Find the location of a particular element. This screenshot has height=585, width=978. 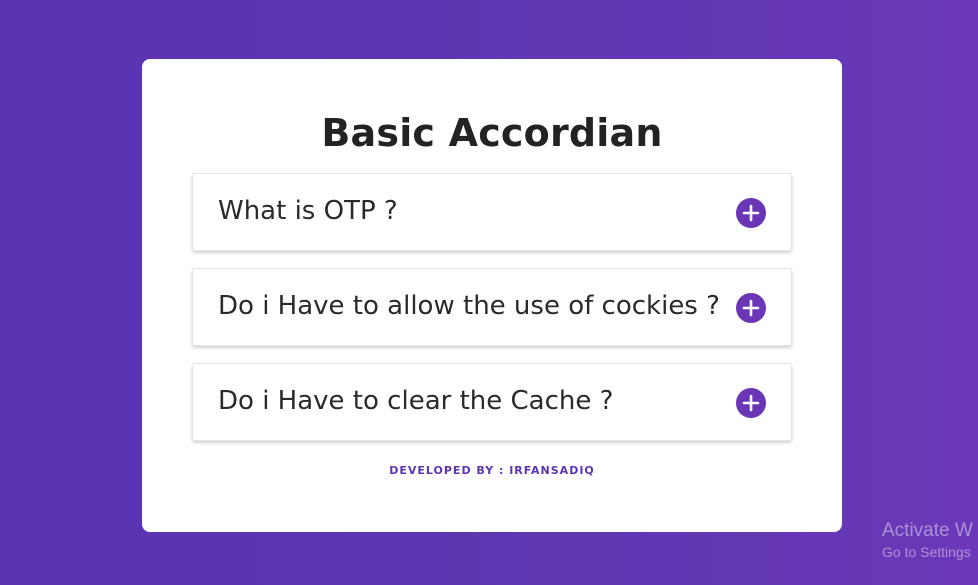

accordion-question: Do i Have to clear the Cache ? is located at coordinates (416, 401).